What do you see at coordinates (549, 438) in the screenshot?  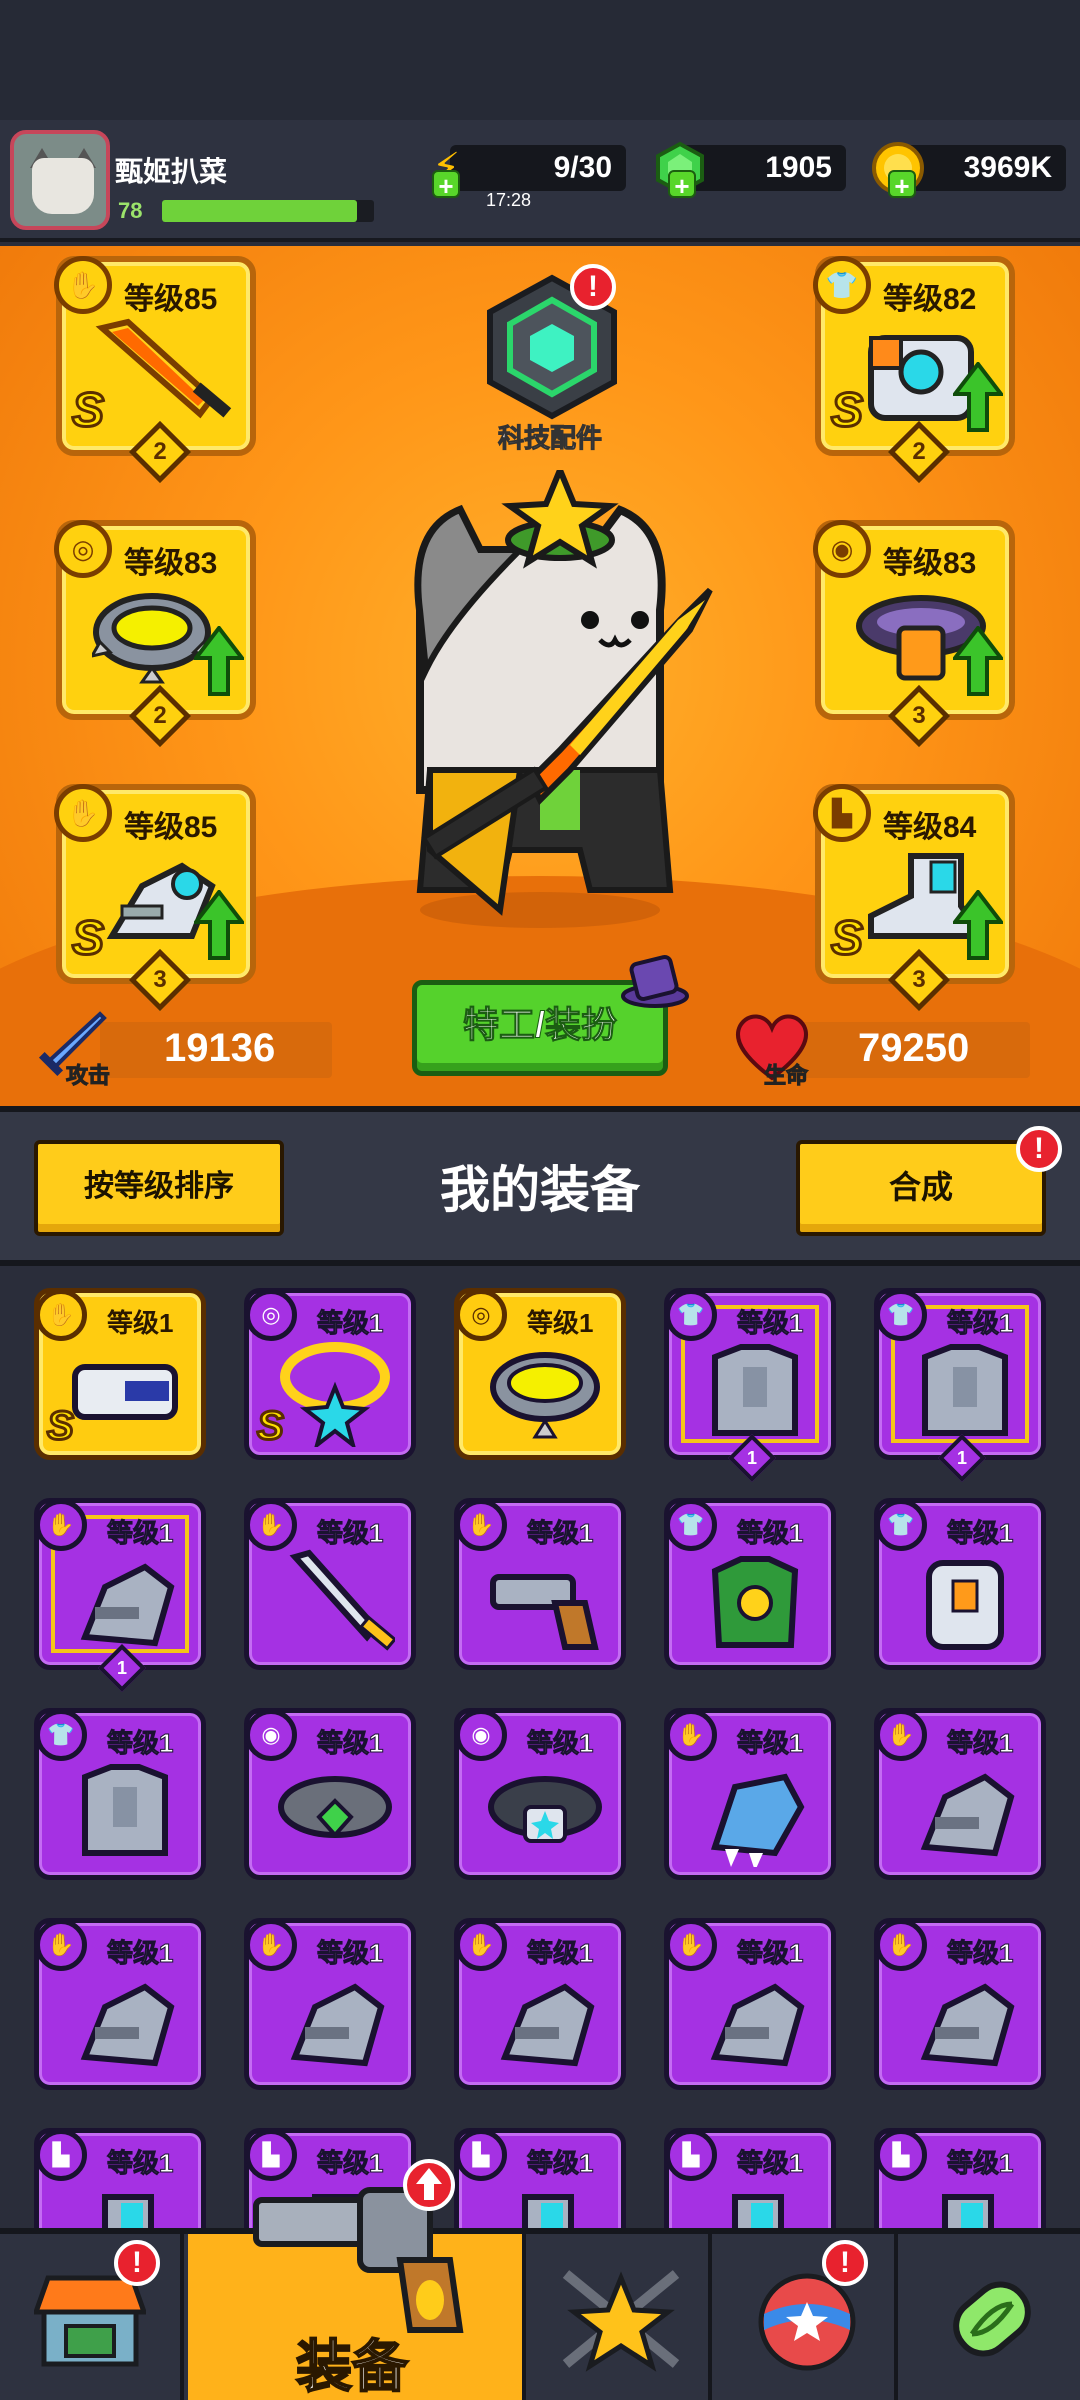 I see `tech-accessory-label: 科技配件` at bounding box center [549, 438].